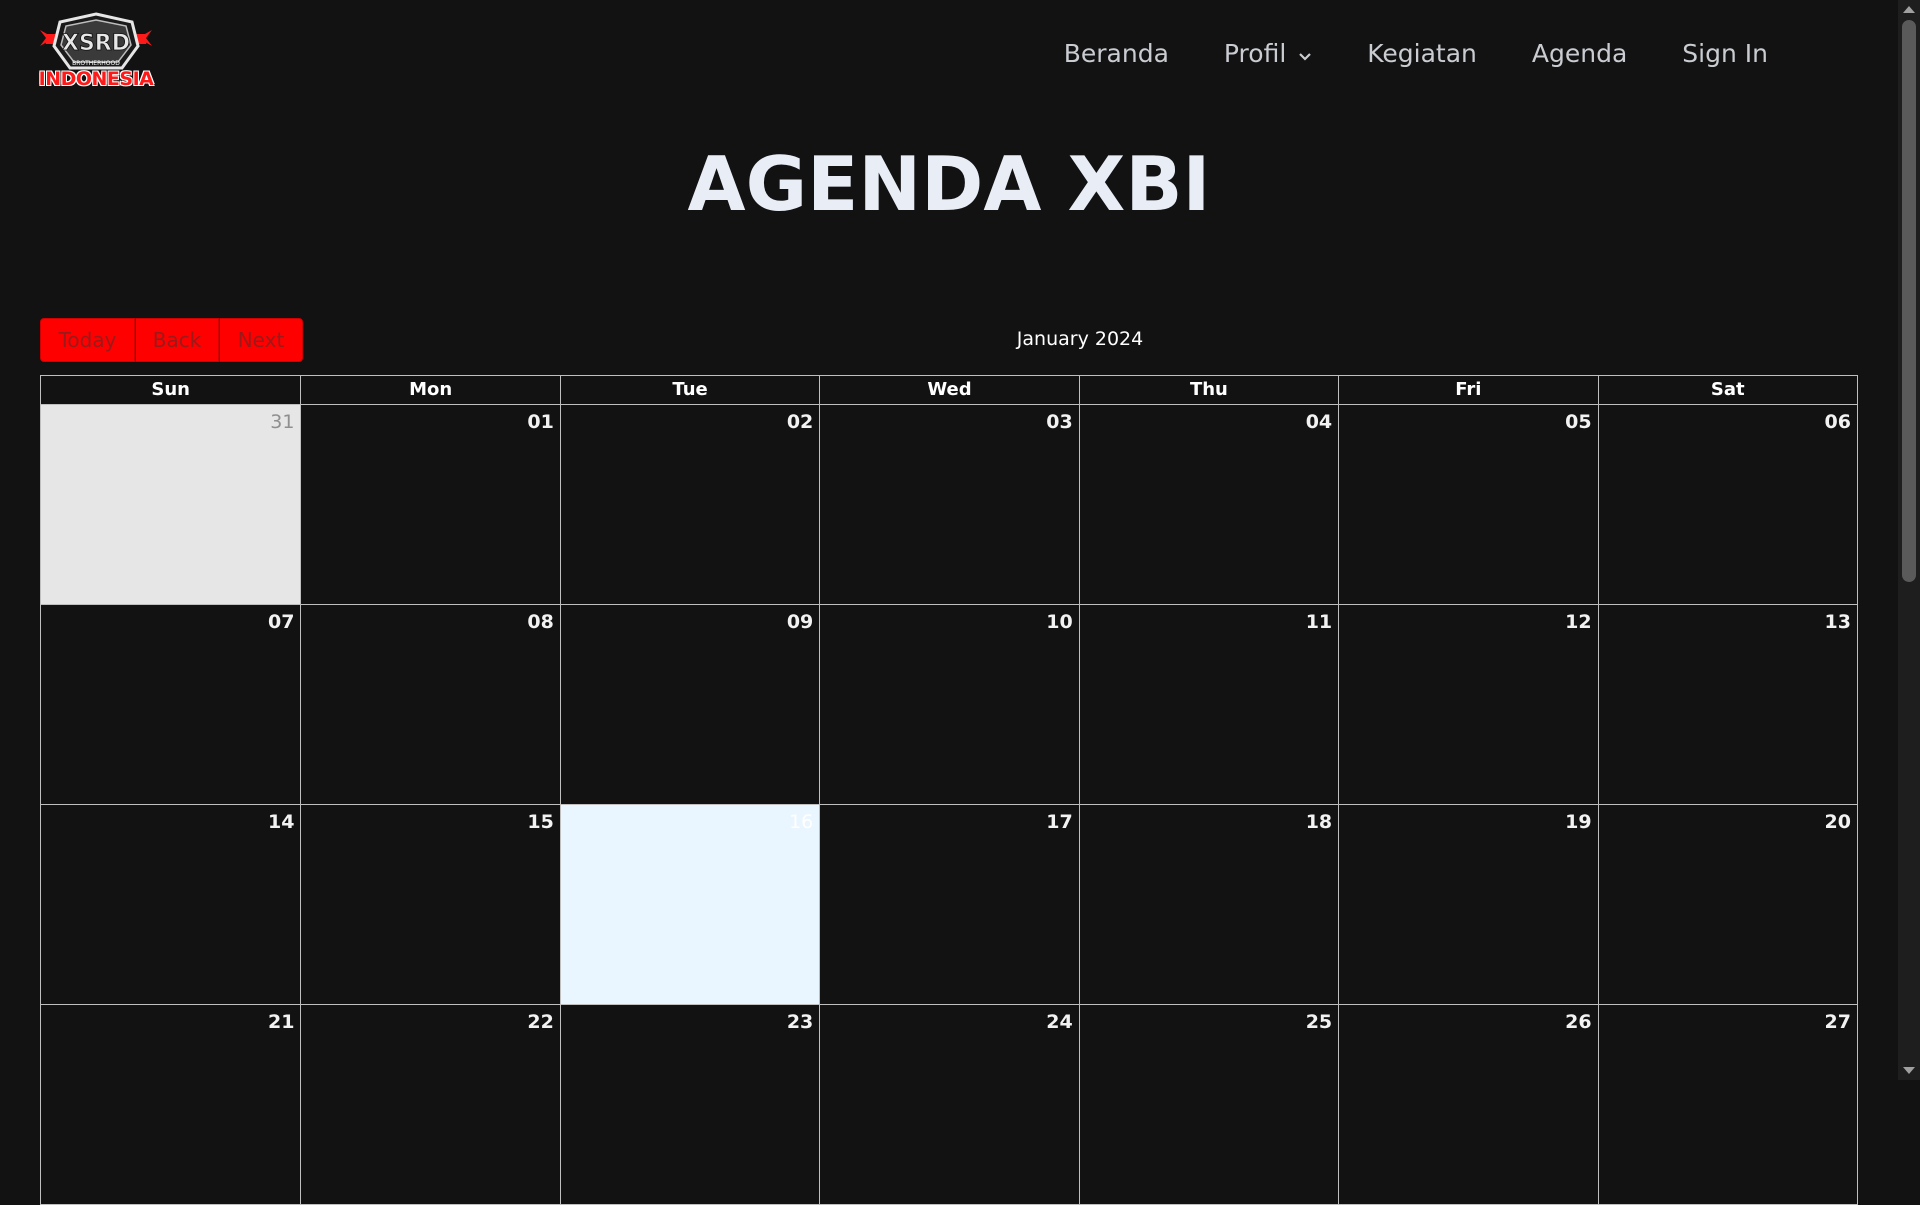 This screenshot has width=1920, height=1205. Describe the element at coordinates (1467, 904) in the screenshot. I see `day-cell: 19` at that location.